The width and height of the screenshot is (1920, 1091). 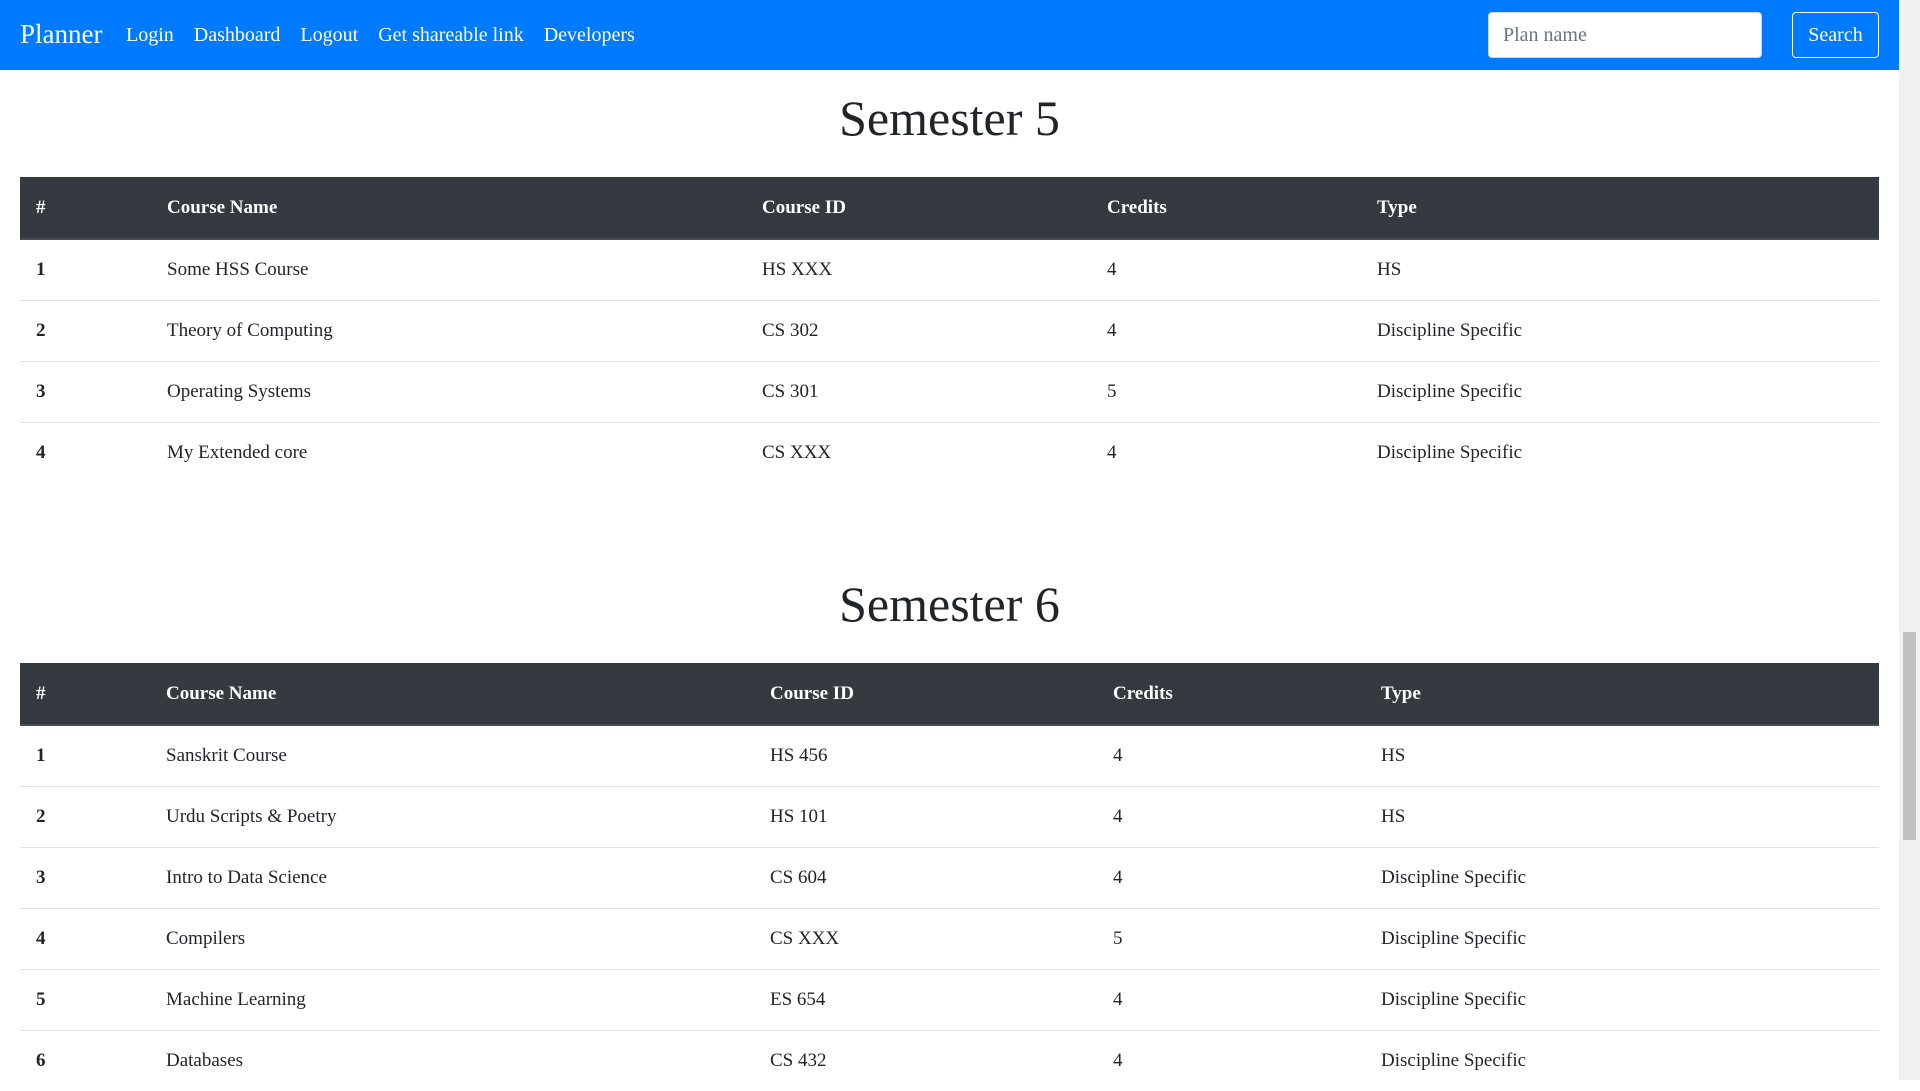 I want to click on table-row: 4 Compilers CS XXX 5 Discipline Specific, so click(x=949, y=938).